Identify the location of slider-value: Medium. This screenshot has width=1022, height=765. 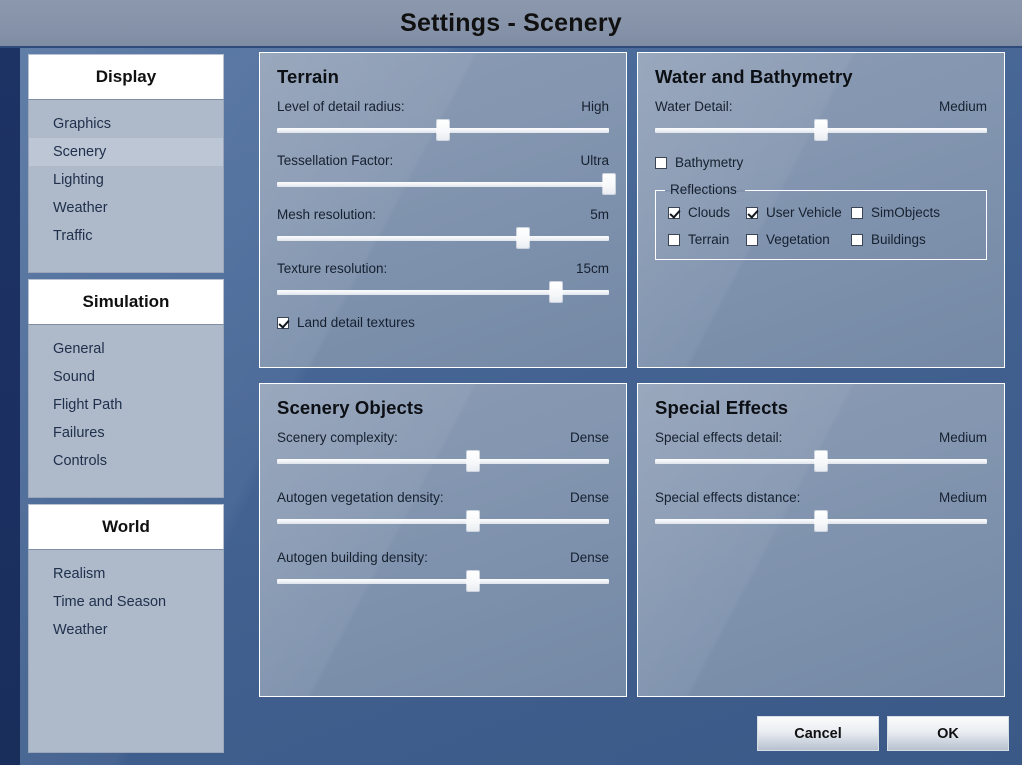
(962, 106).